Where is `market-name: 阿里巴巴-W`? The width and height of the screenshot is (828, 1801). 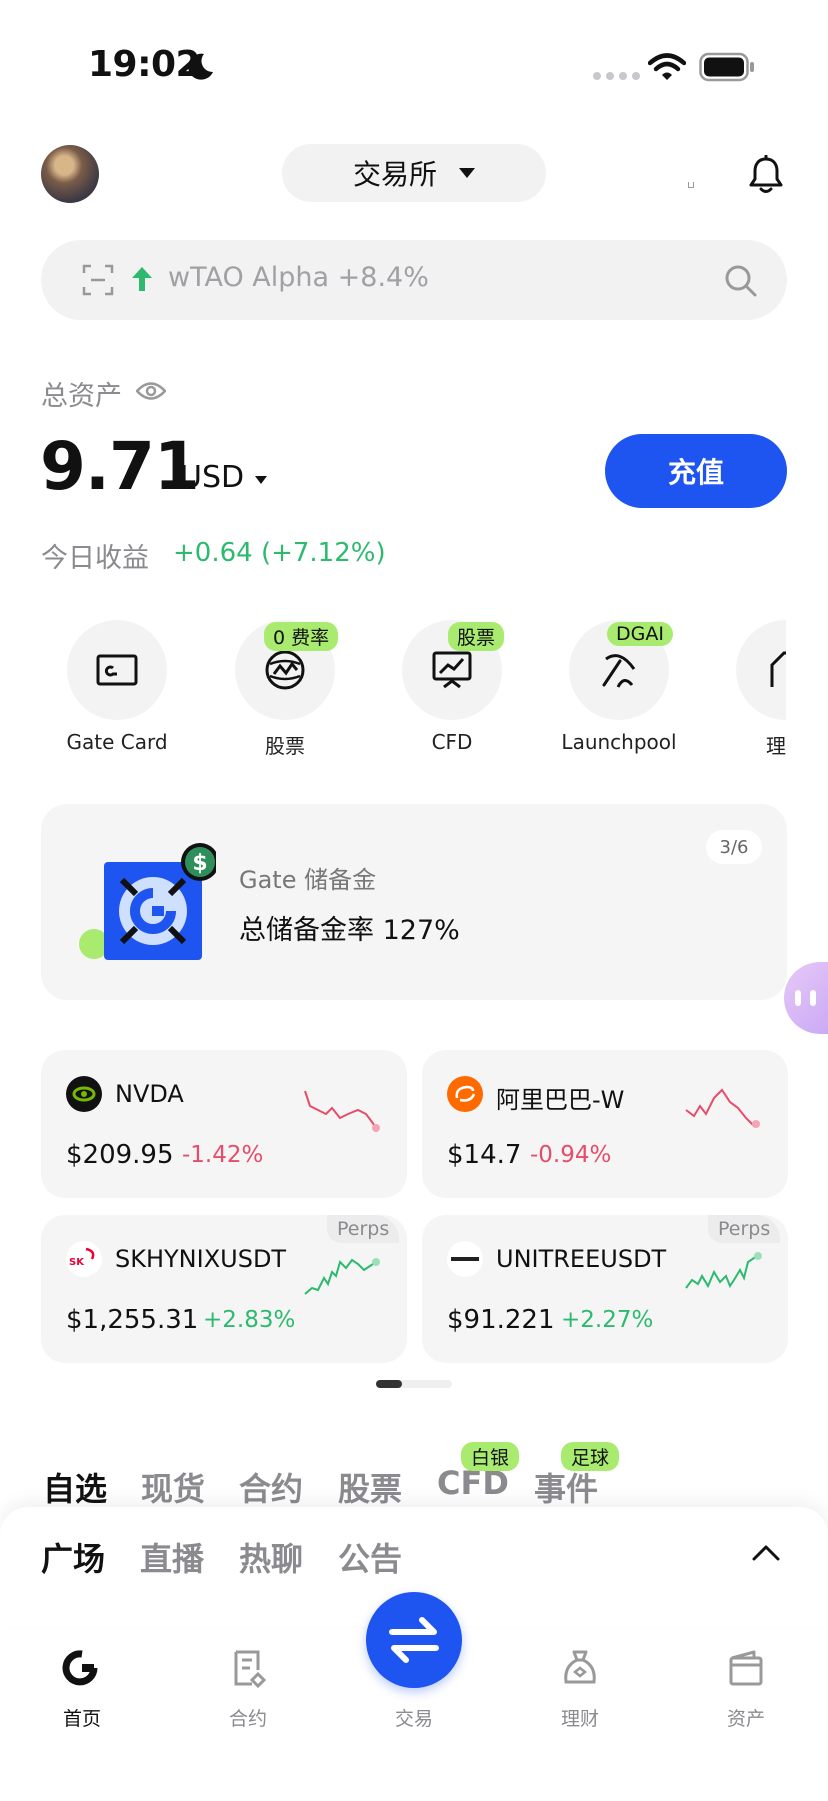 market-name: 阿里巴巴-W is located at coordinates (560, 1100).